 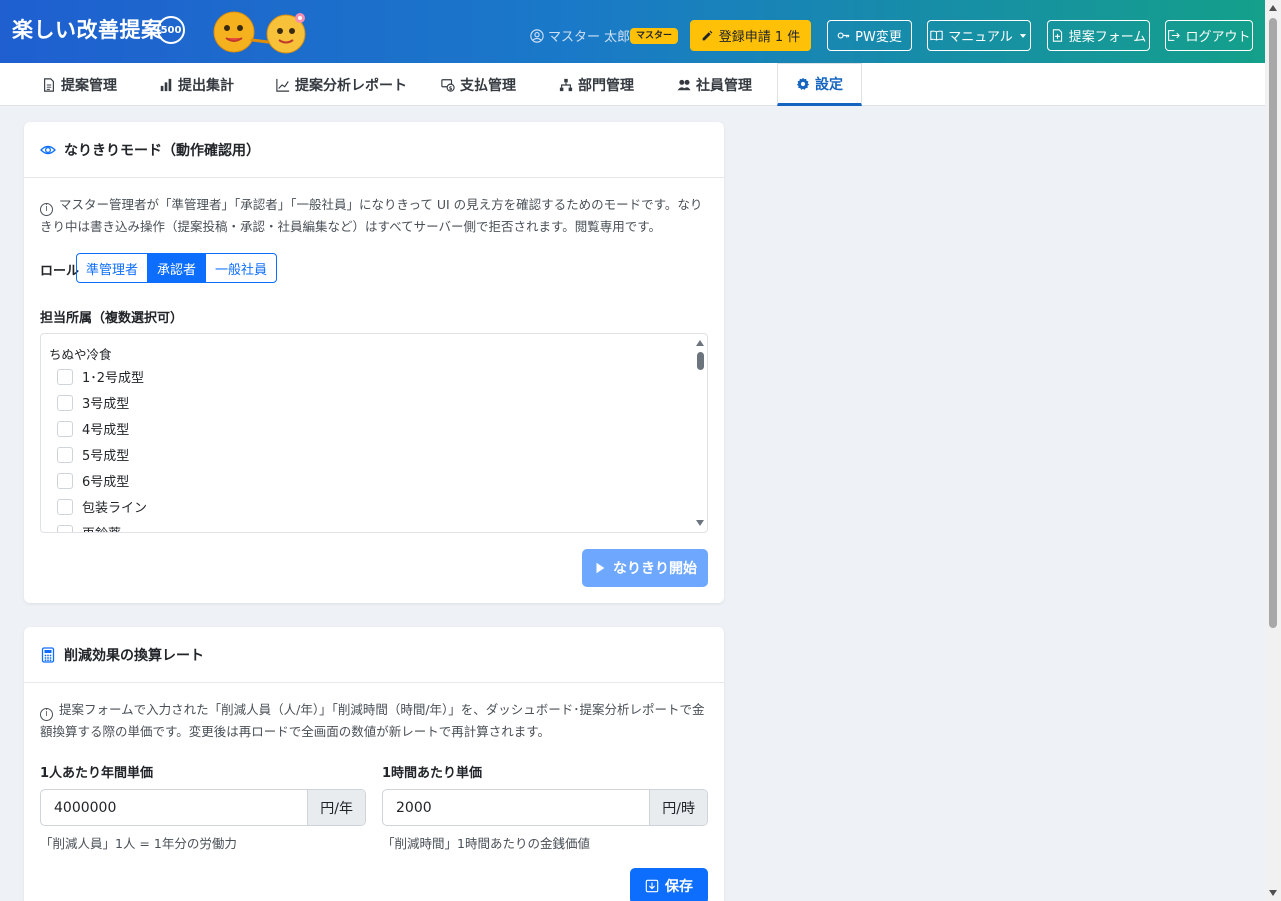 I want to click on annual-rate-input-group: 4000000 円/年, so click(x=203, y=807).